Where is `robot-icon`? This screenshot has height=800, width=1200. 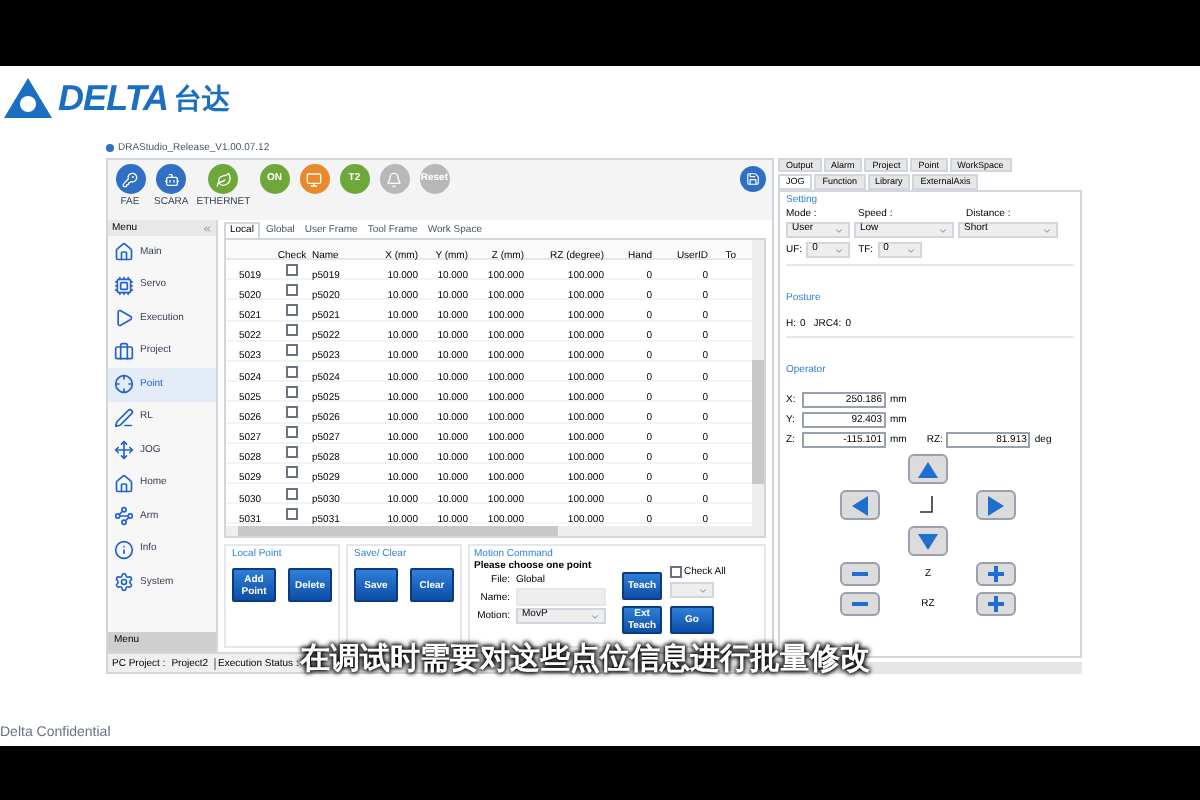 robot-icon is located at coordinates (171, 179).